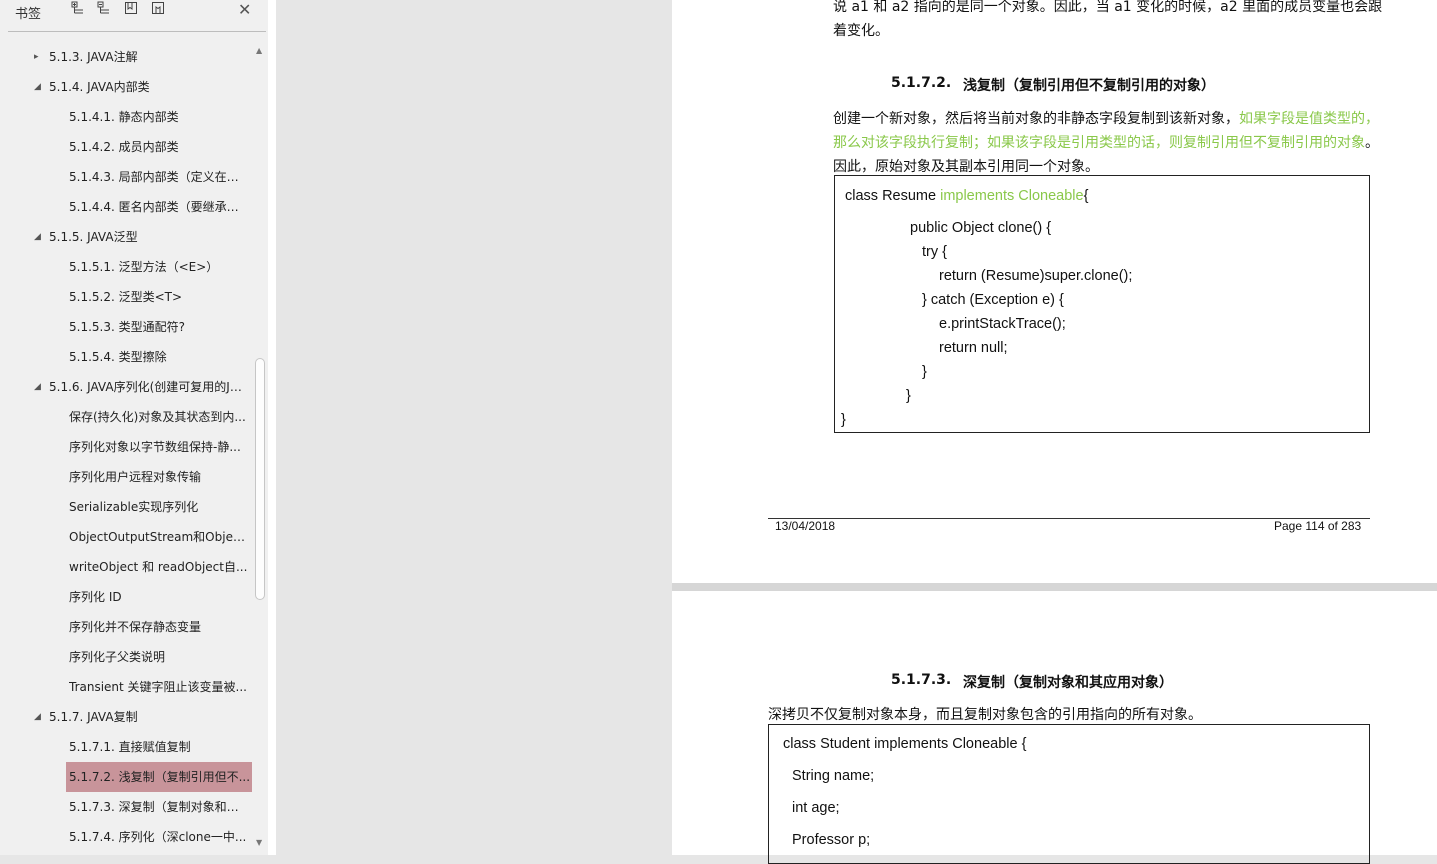 The width and height of the screenshot is (1437, 864). Describe the element at coordinates (905, 744) in the screenshot. I see `code-line: class Student implements Cloneable {` at that location.